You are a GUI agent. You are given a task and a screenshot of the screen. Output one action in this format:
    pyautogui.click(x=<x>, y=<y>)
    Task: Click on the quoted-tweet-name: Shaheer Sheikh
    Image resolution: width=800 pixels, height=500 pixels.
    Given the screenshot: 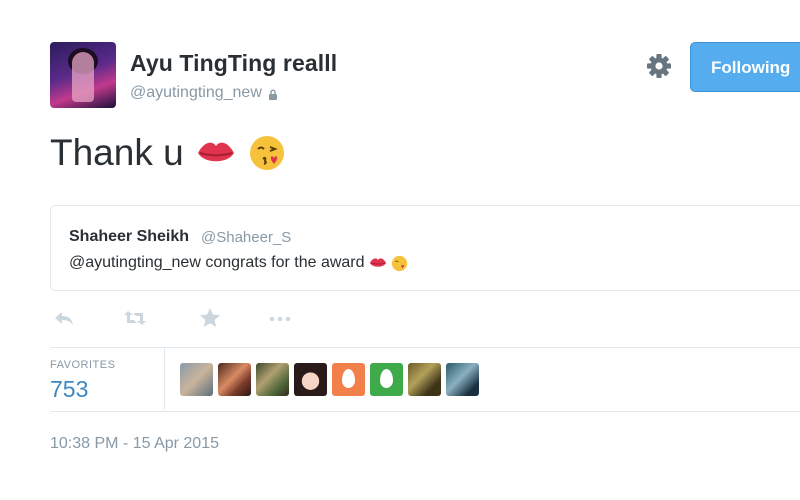 What is the action you would take?
    pyautogui.click(x=129, y=237)
    